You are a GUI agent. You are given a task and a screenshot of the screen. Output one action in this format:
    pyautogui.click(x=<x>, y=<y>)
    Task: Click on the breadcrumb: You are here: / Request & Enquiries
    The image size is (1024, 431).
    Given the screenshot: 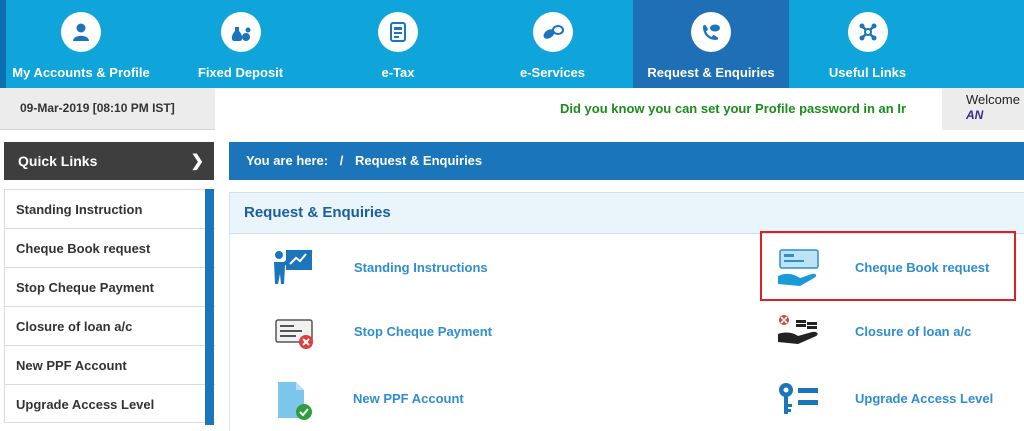 What is the action you would take?
    pyautogui.click(x=626, y=161)
    